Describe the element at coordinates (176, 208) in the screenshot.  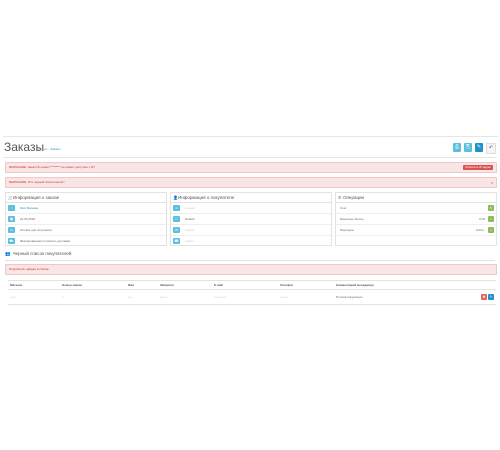
I see `person-icon: ☺` at that location.